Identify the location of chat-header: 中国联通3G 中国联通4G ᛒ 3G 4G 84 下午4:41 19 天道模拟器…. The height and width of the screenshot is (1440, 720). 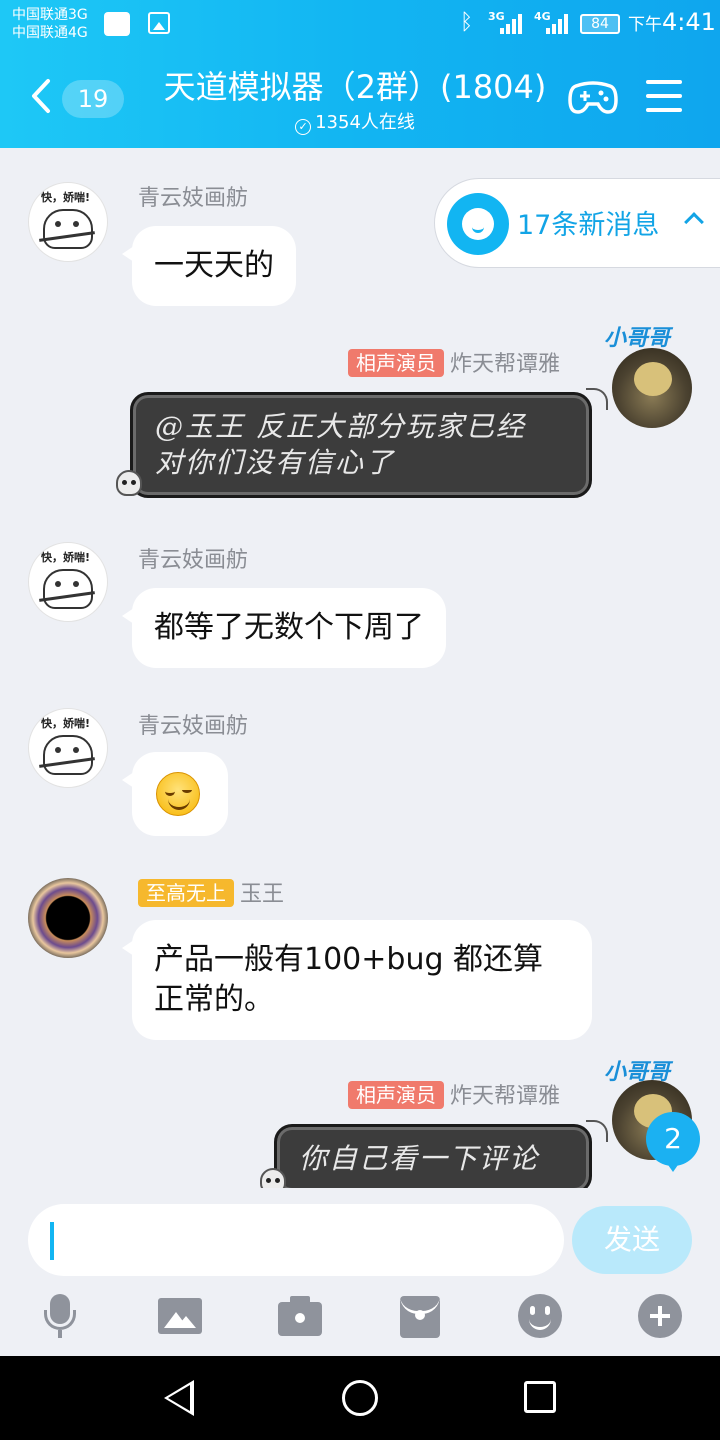
(360, 74).